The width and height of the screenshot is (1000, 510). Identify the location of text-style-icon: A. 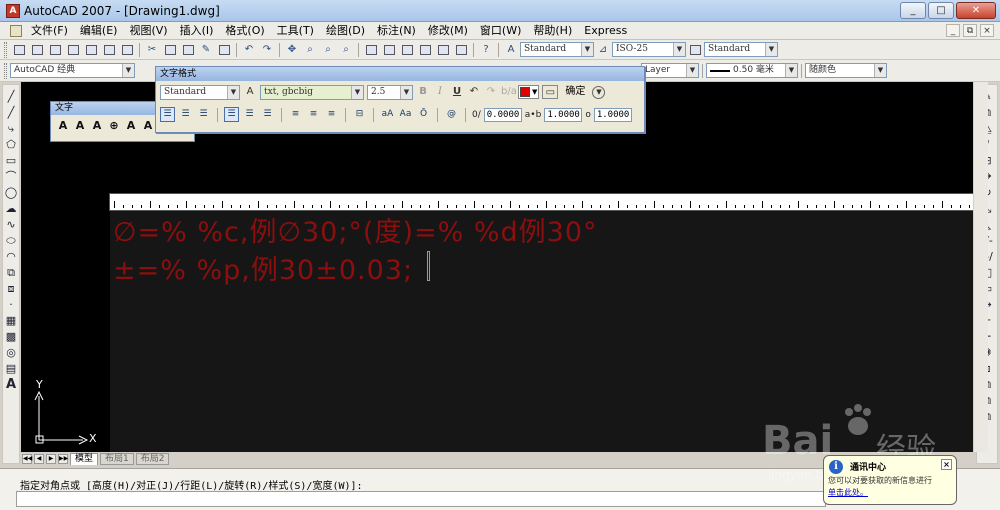
(131, 126).